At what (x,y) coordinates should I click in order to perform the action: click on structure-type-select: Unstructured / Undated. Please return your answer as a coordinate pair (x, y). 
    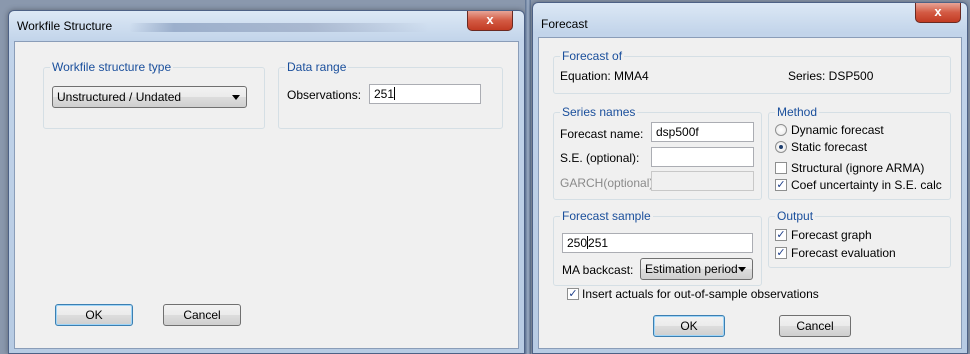
    Looking at the image, I should click on (149, 97).